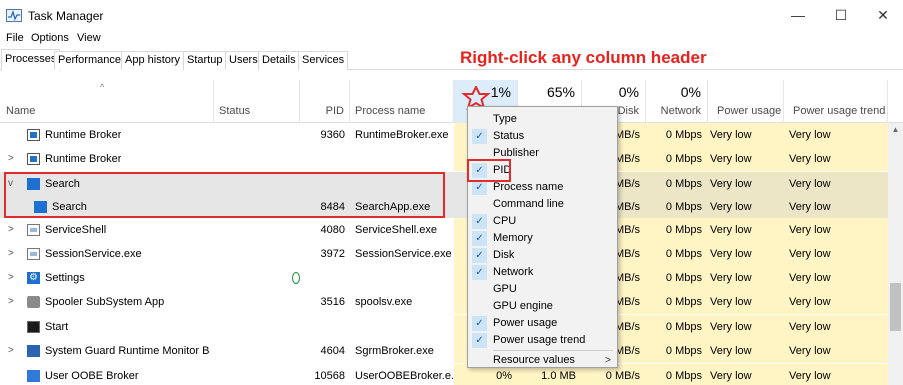  I want to click on ctx-item-gpu: GPU, so click(542, 289).